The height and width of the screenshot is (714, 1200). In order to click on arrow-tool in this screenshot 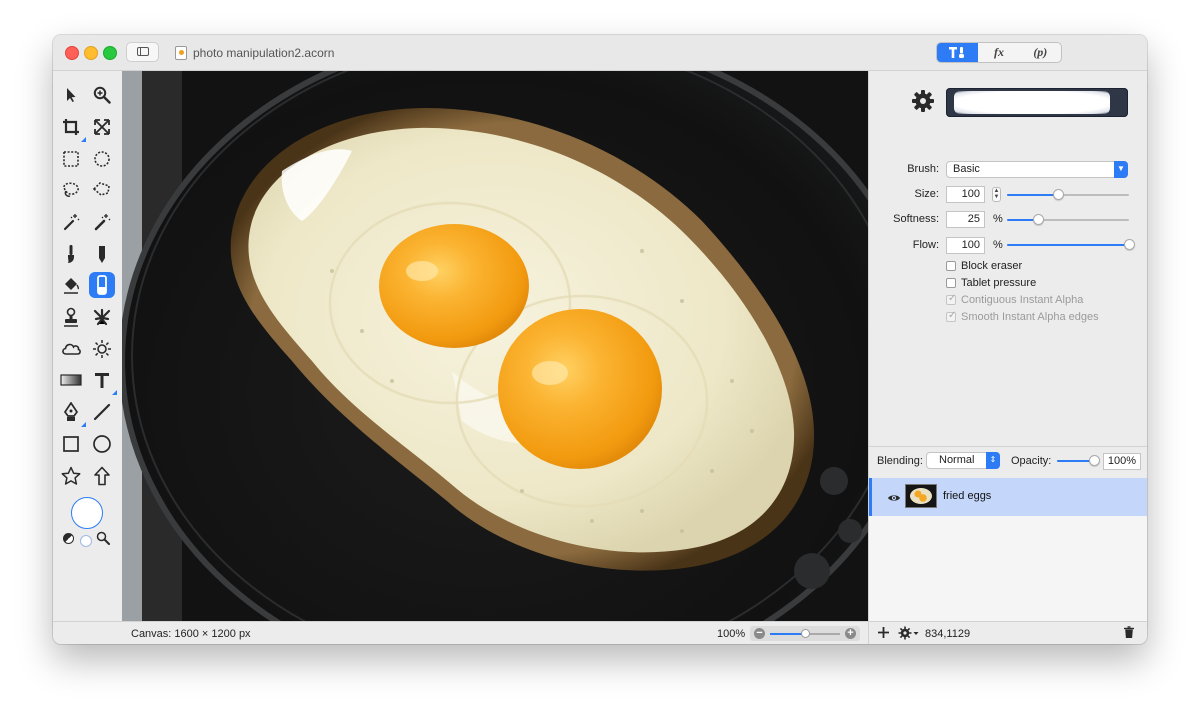, I will do `click(102, 476)`.